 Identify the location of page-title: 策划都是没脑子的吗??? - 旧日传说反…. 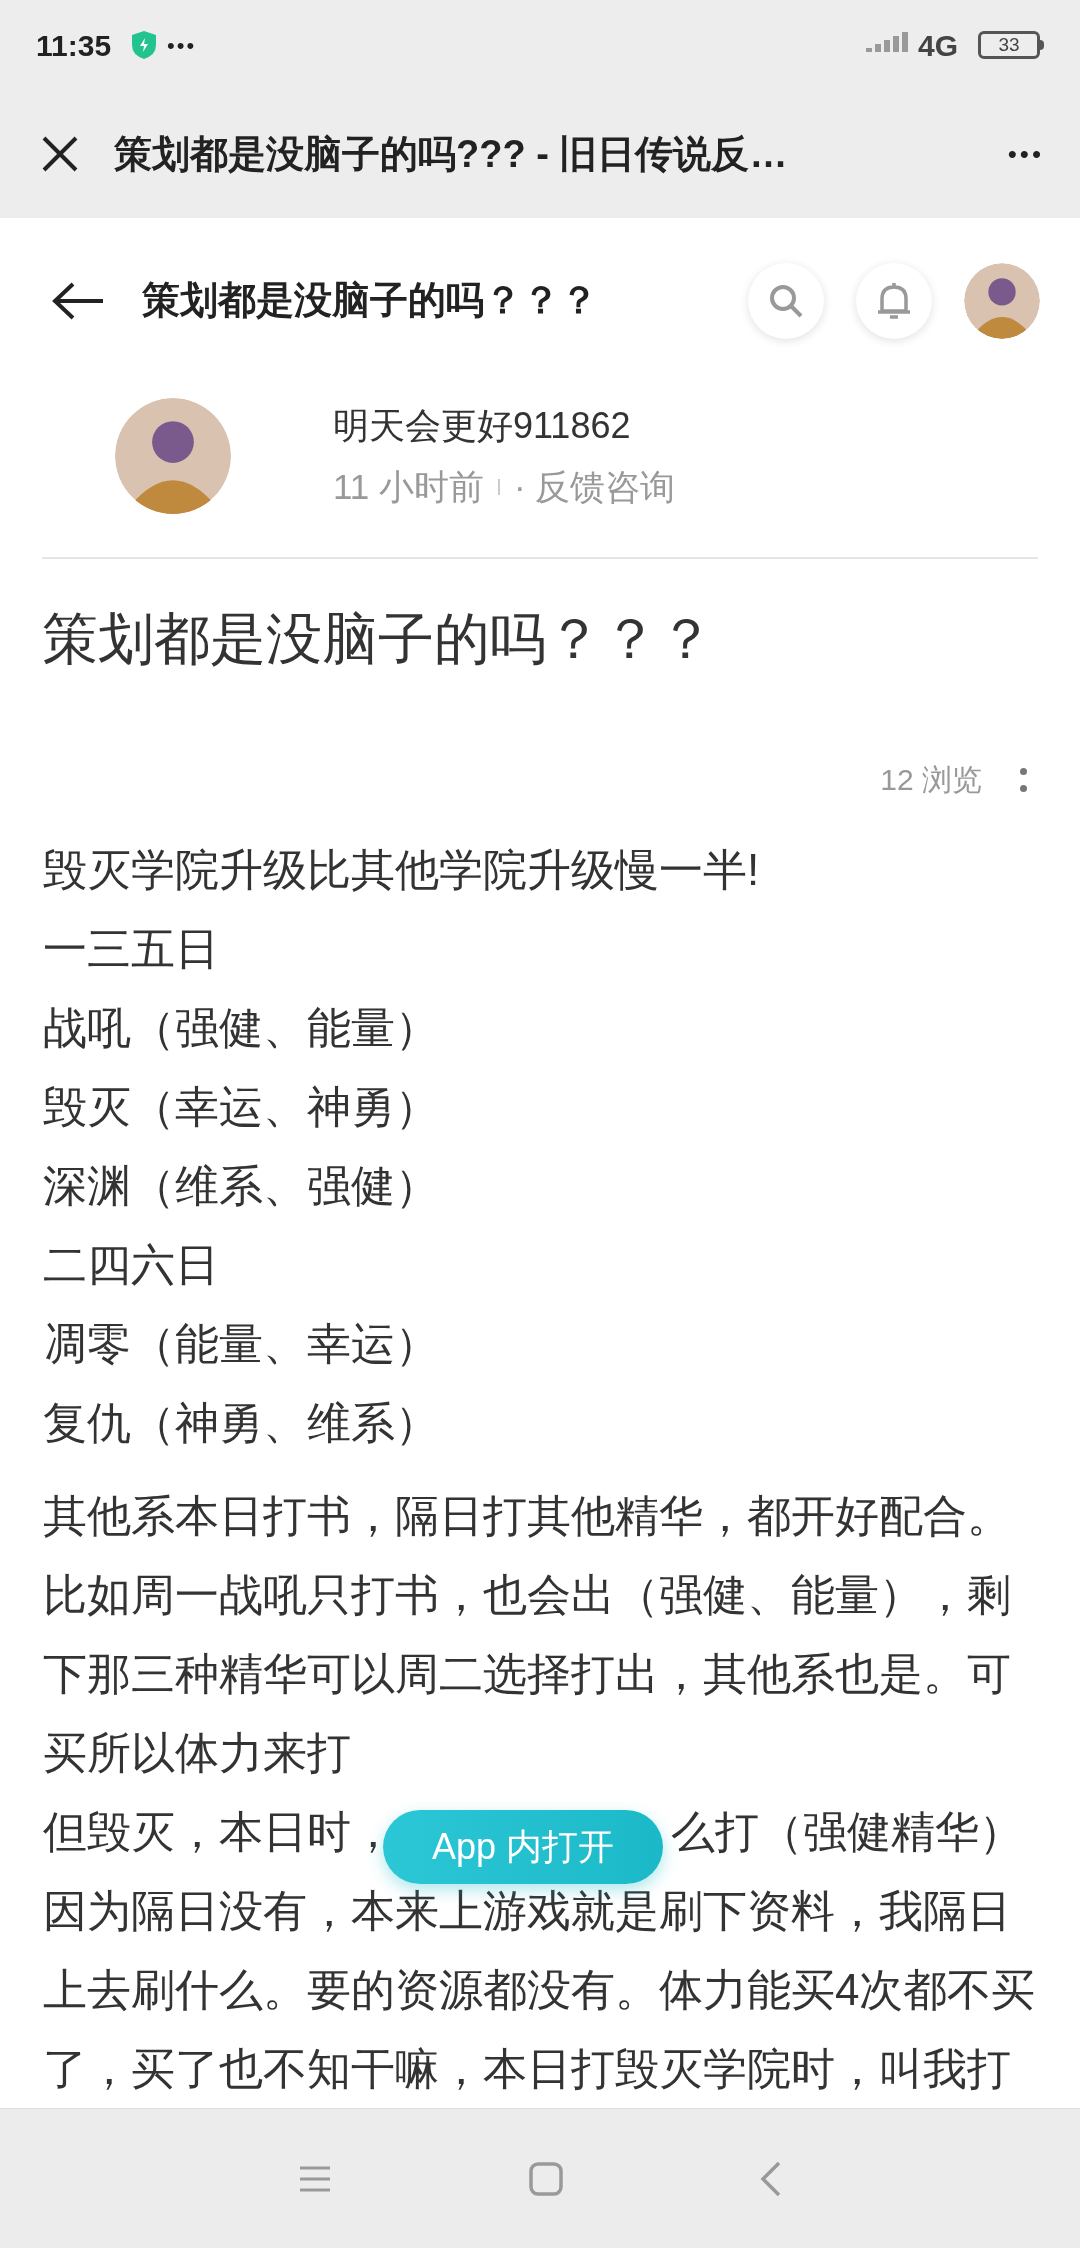
(451, 154).